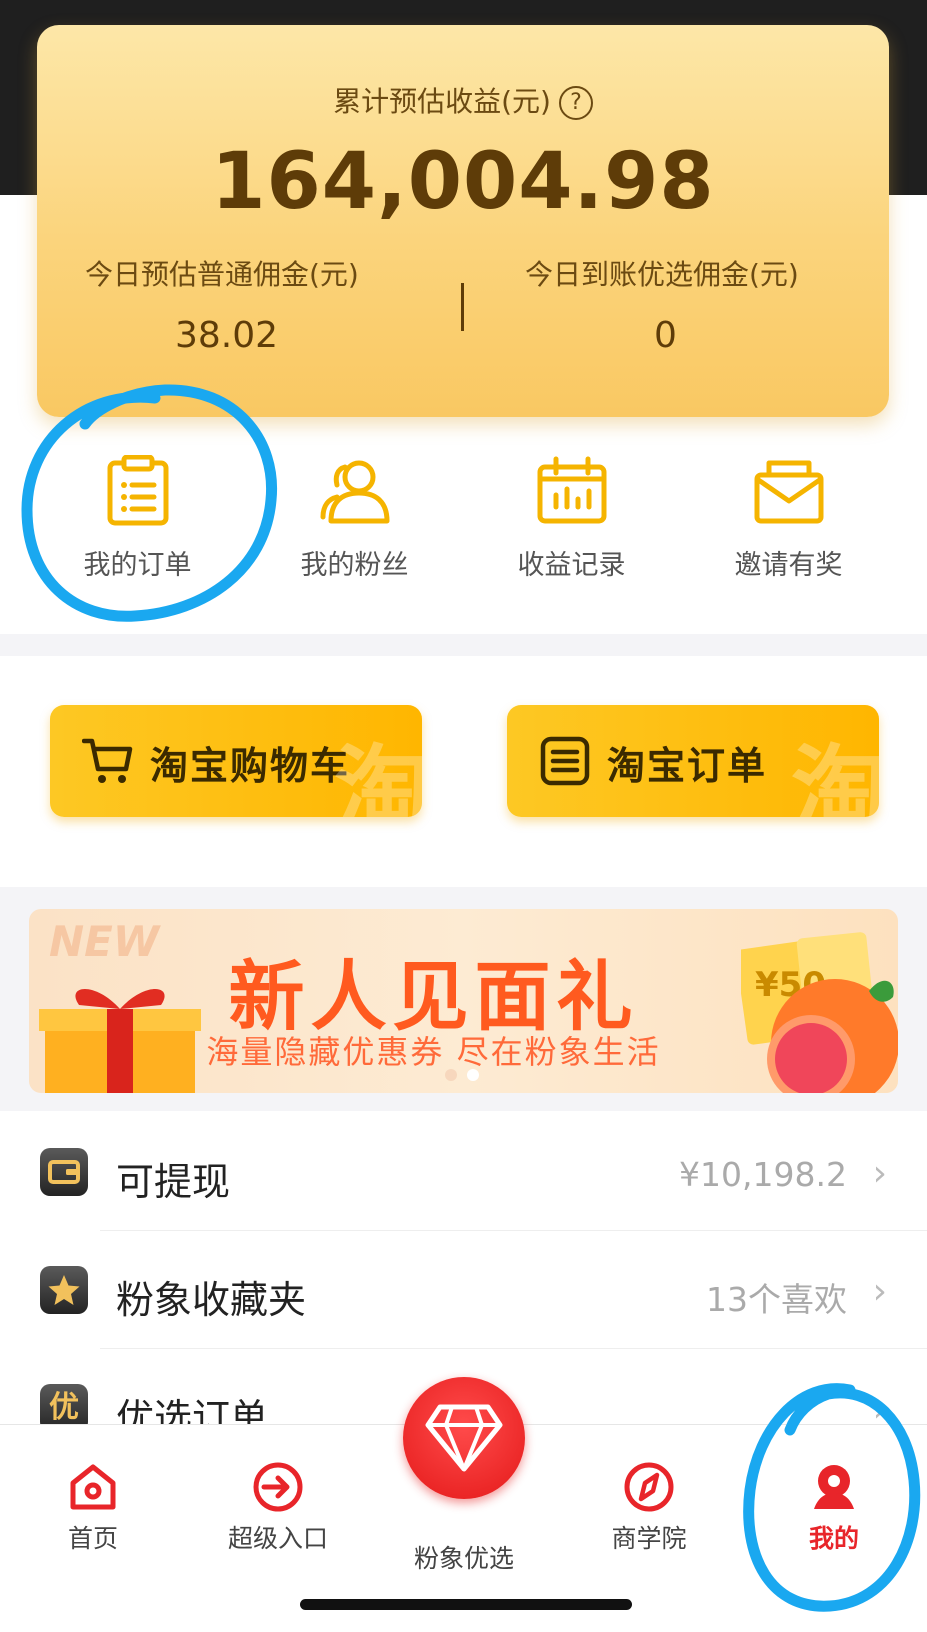 The width and height of the screenshot is (927, 1632). Describe the element at coordinates (463, 100) in the screenshot. I see `earnings-title: 累计预估收益(元)?` at that location.